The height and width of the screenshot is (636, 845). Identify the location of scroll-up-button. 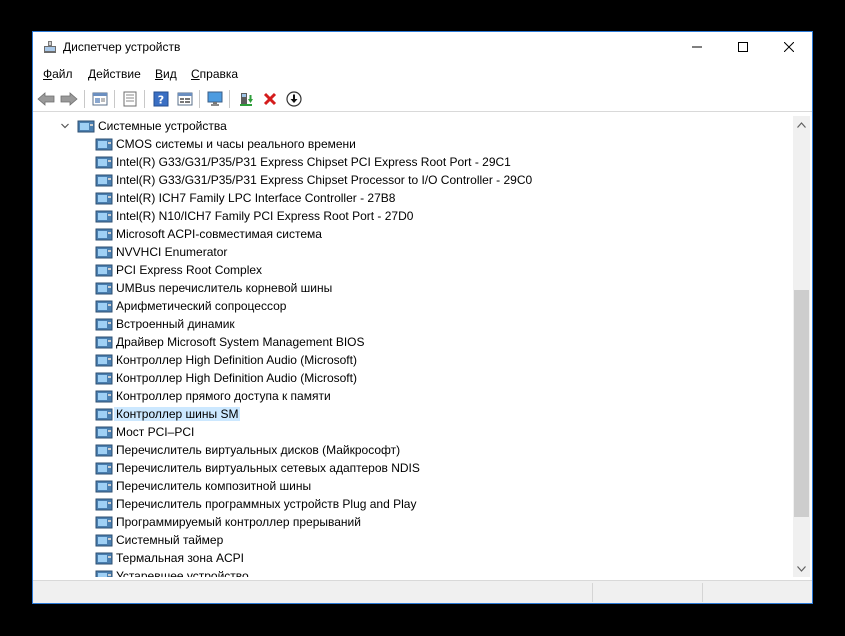
(801, 124).